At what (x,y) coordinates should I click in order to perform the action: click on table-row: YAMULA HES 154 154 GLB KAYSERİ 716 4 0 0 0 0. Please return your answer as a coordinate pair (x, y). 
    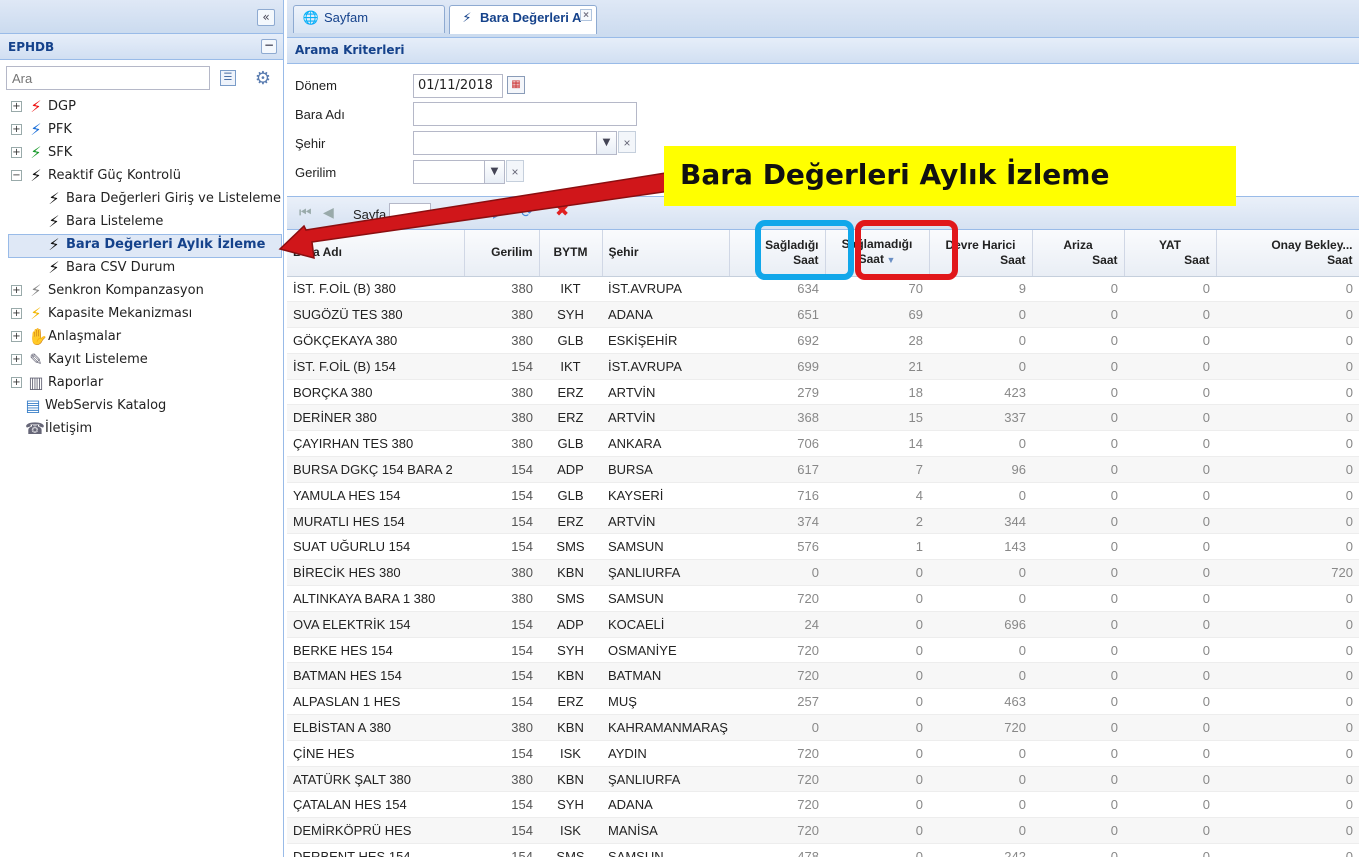
    Looking at the image, I should click on (823, 495).